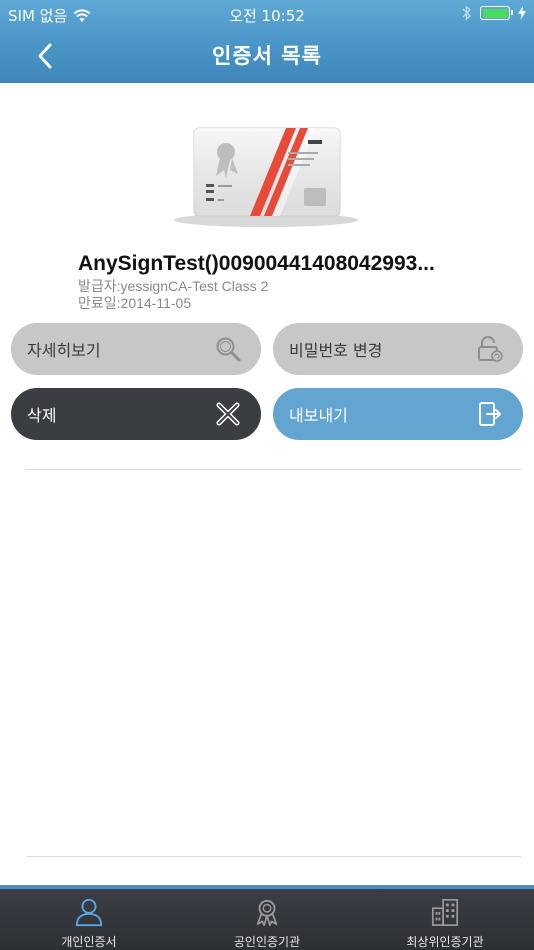  I want to click on clock: 오전 10:52, so click(267, 16).